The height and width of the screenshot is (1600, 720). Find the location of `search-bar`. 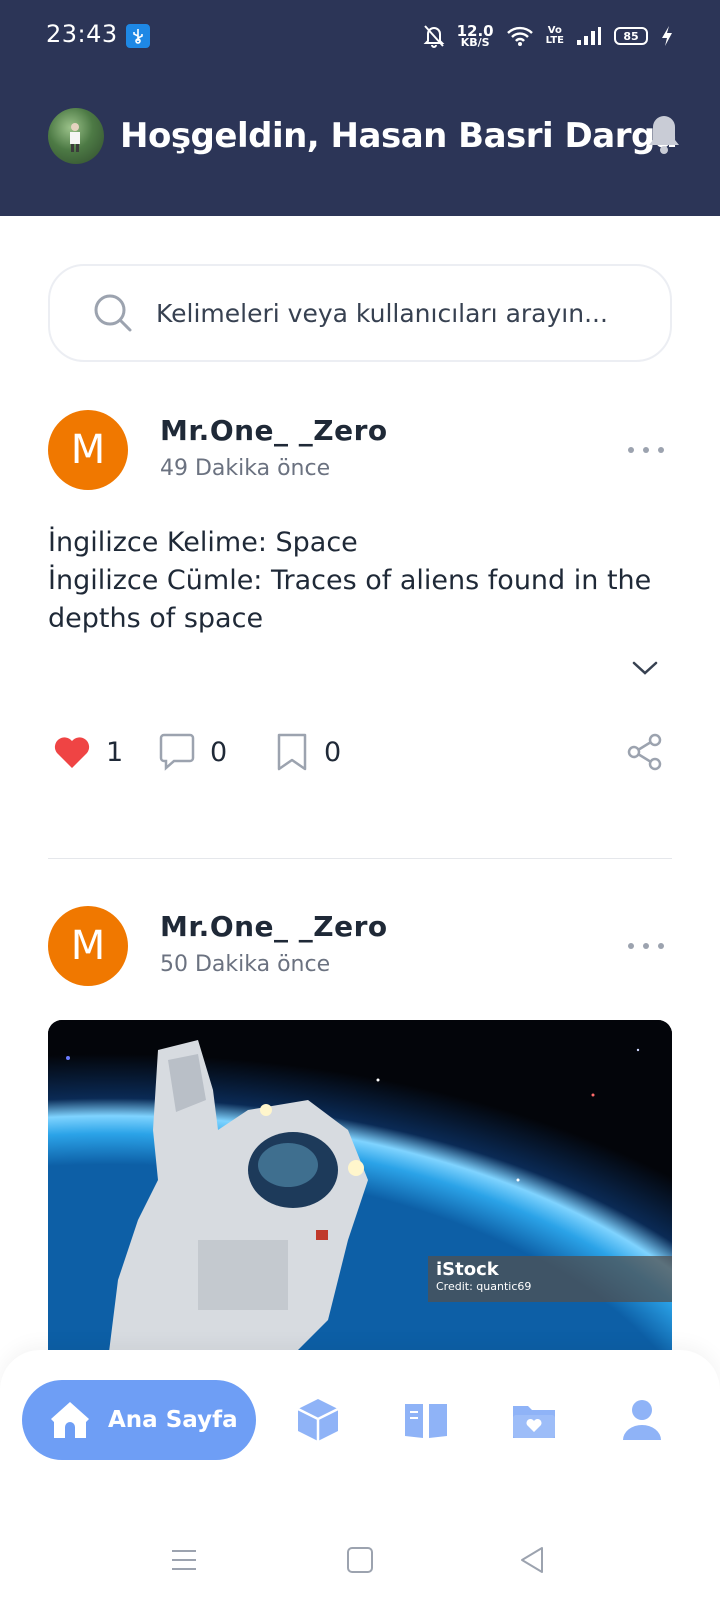

search-bar is located at coordinates (360, 313).